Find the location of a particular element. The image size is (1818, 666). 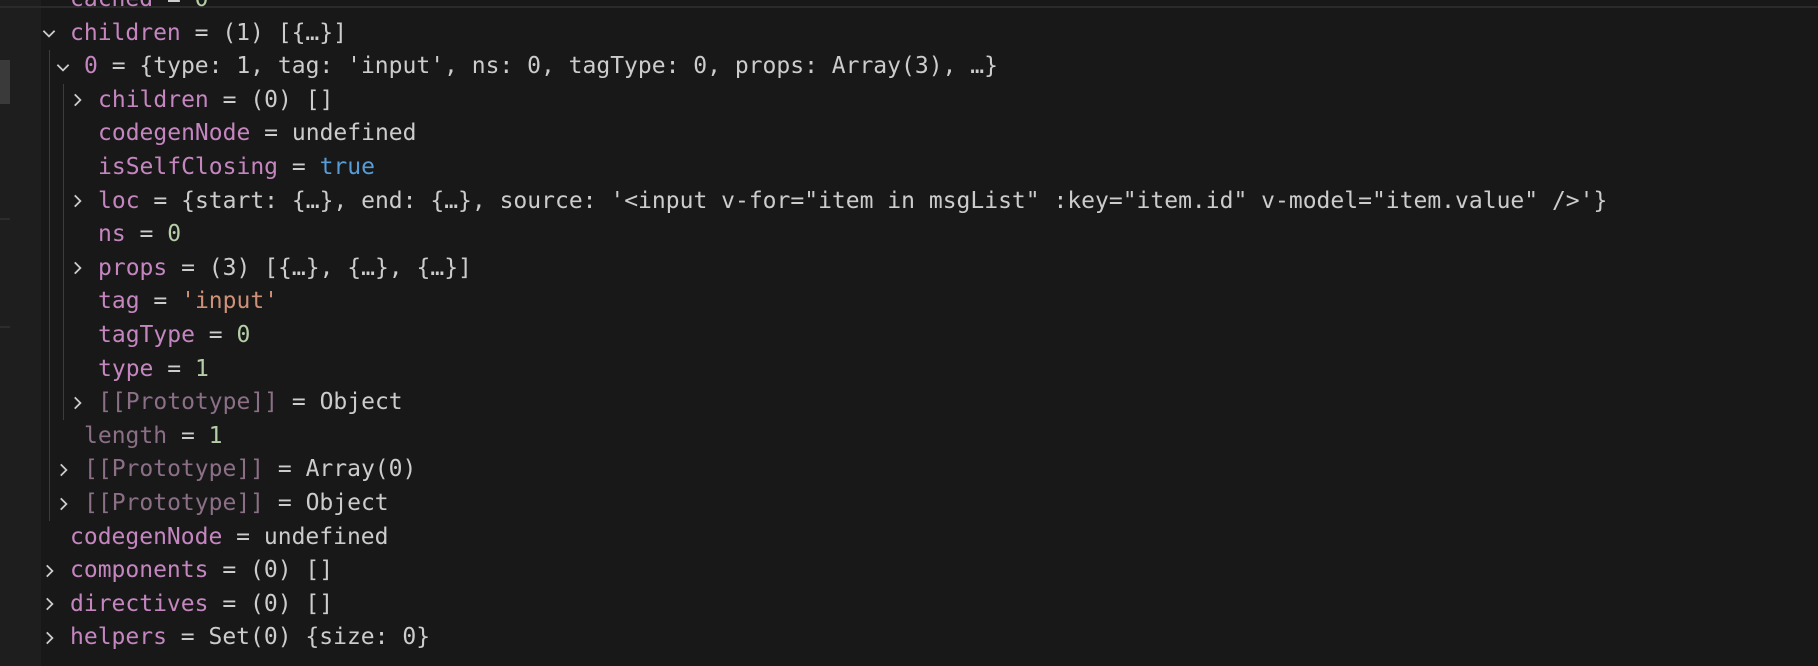

tree-row: tagType = 0 is located at coordinates (159, 336).